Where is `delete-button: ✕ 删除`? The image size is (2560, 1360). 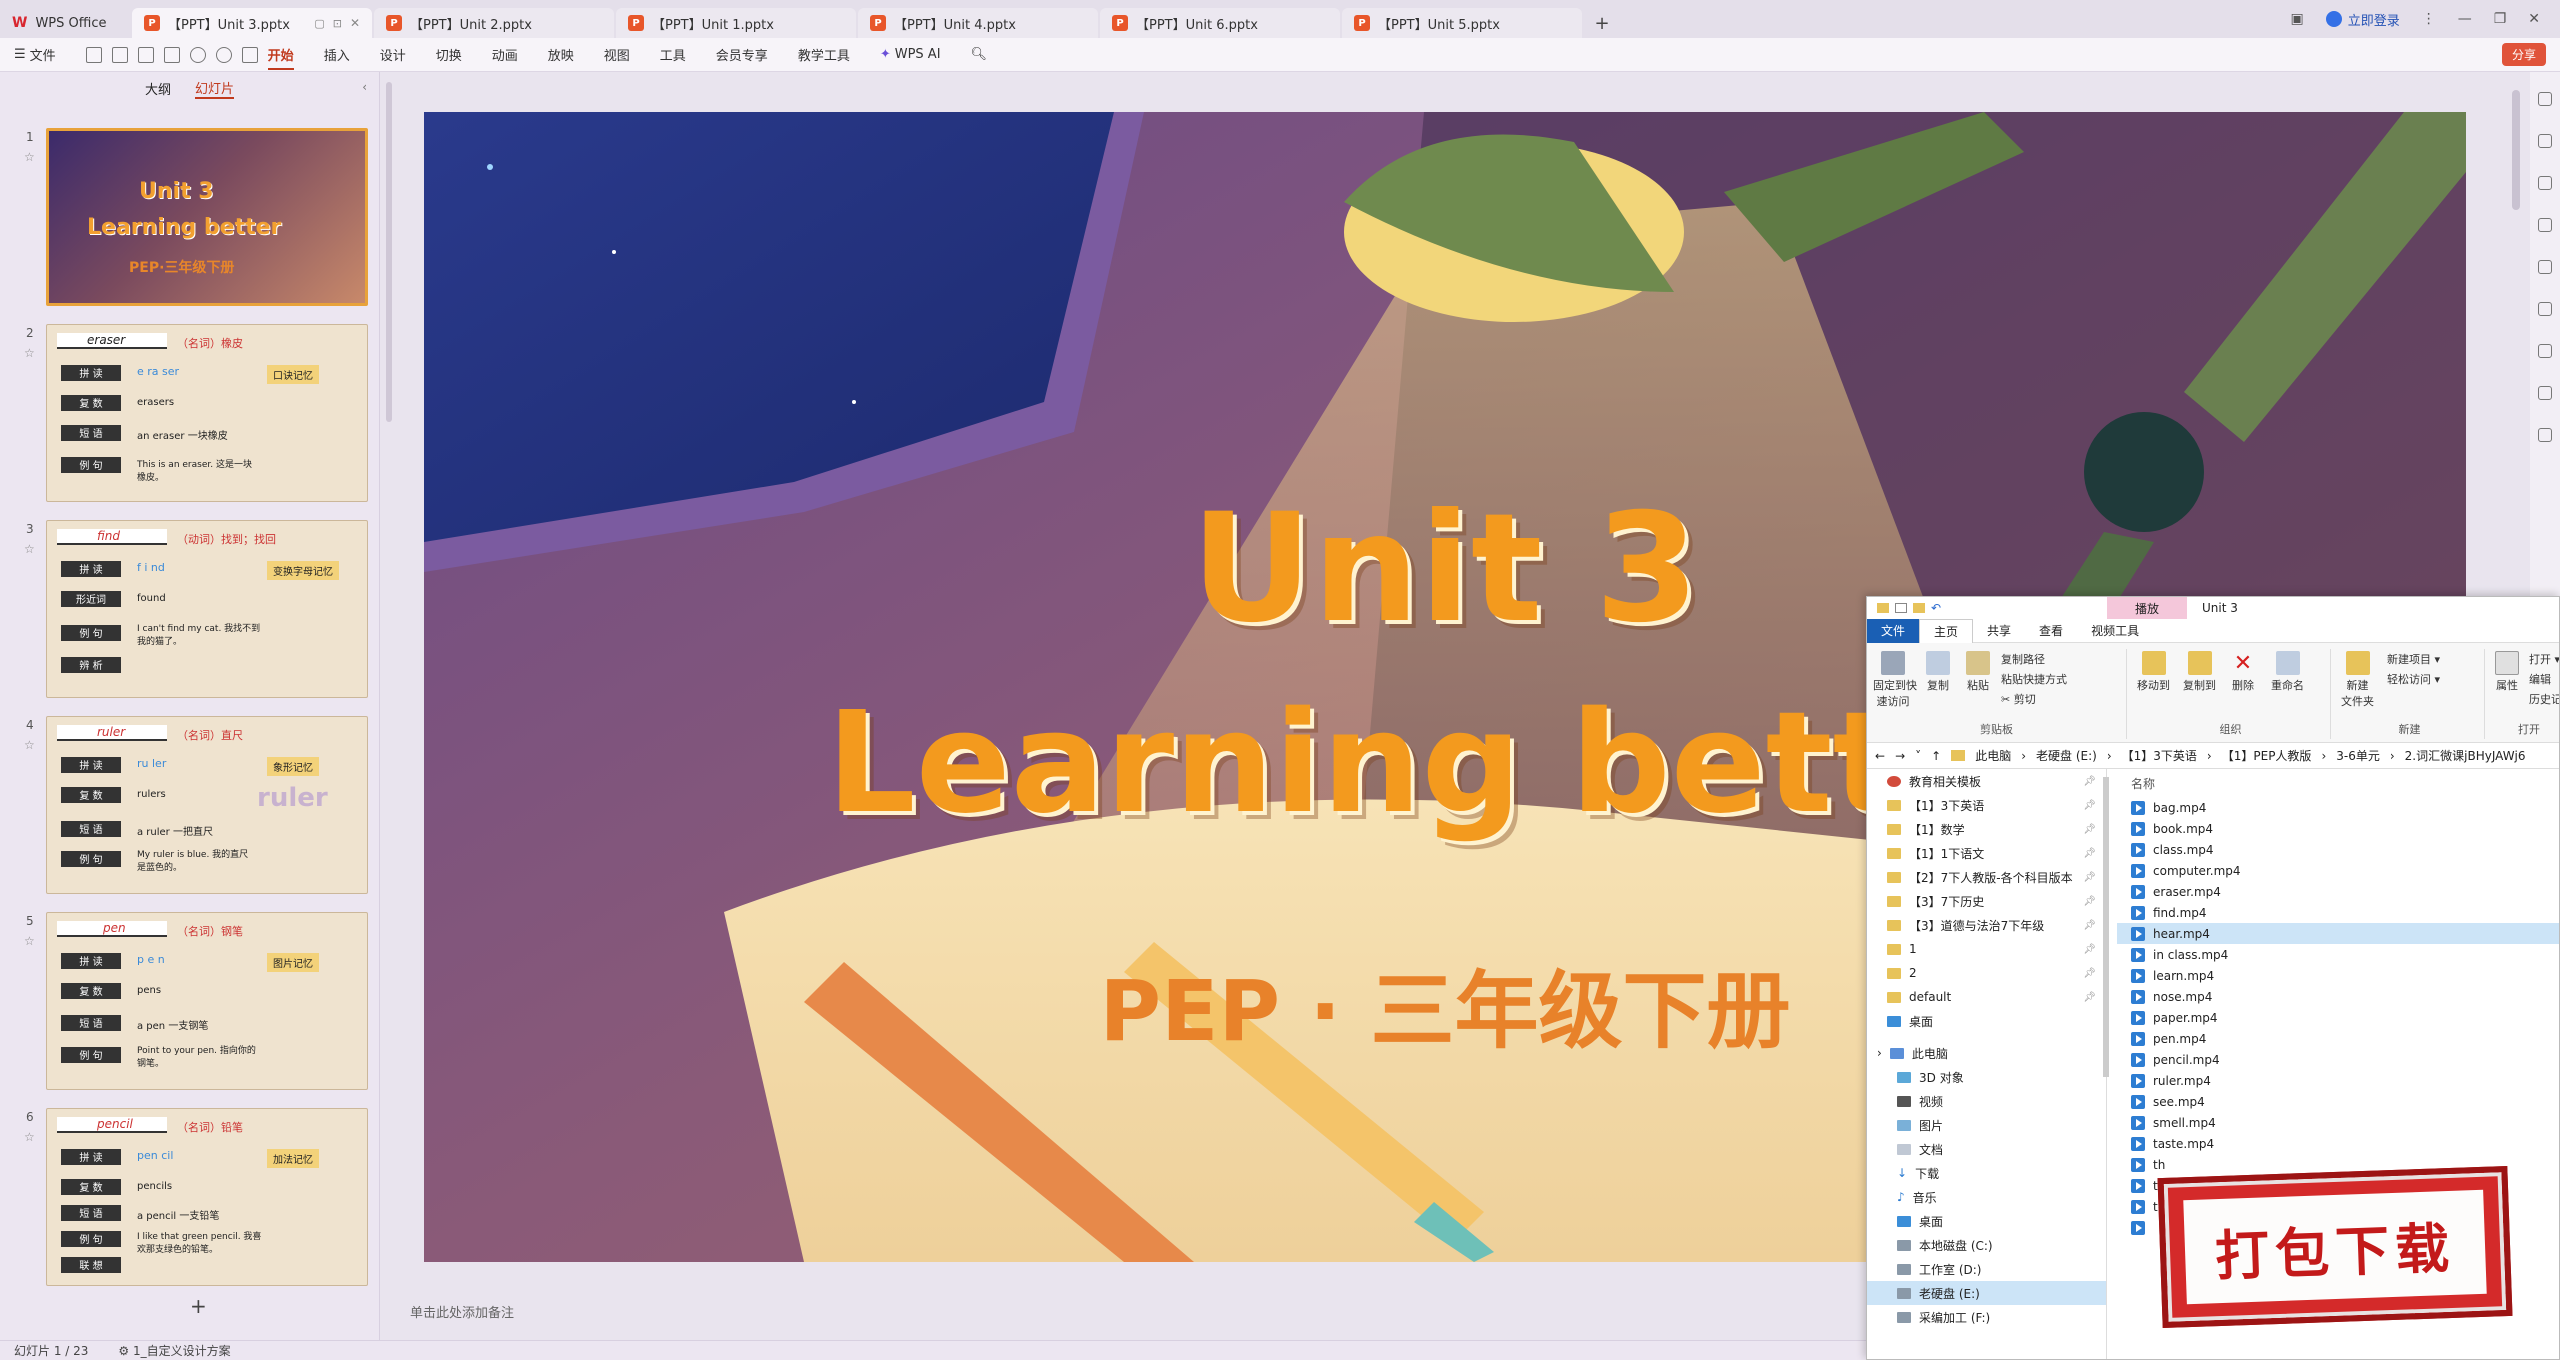
delete-button: ✕ 删除 is located at coordinates (2243, 672).